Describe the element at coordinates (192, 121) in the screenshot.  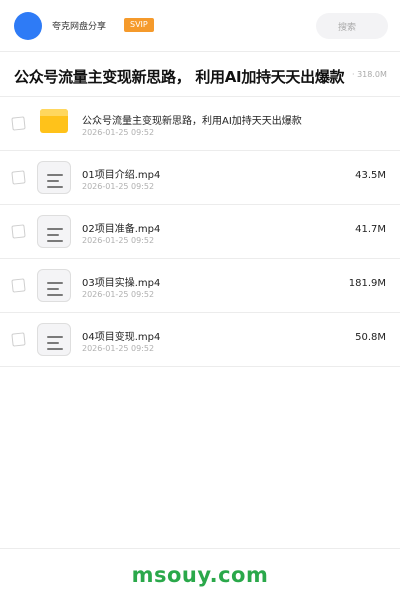
I see `file-name: 公众号流量主变现新思路，利用AI加持天天出爆款` at that location.